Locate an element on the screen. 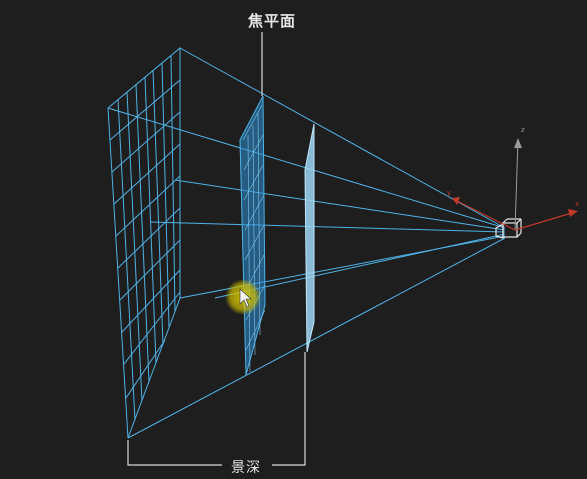  depth-of-field-label: 景深 is located at coordinates (246, 467).